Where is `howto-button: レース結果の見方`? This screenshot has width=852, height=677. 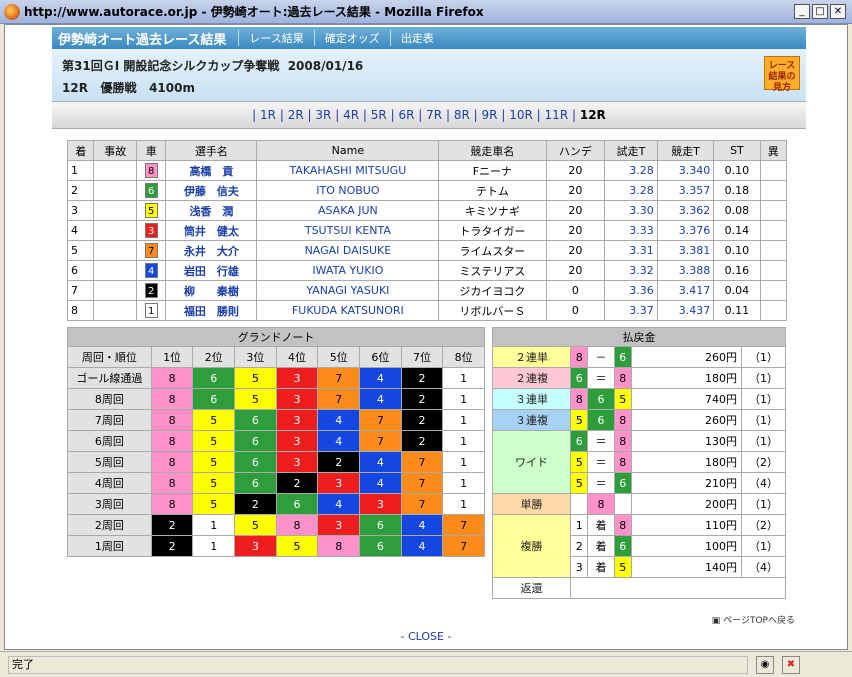
howto-button: レース結果の見方 is located at coordinates (782, 74).